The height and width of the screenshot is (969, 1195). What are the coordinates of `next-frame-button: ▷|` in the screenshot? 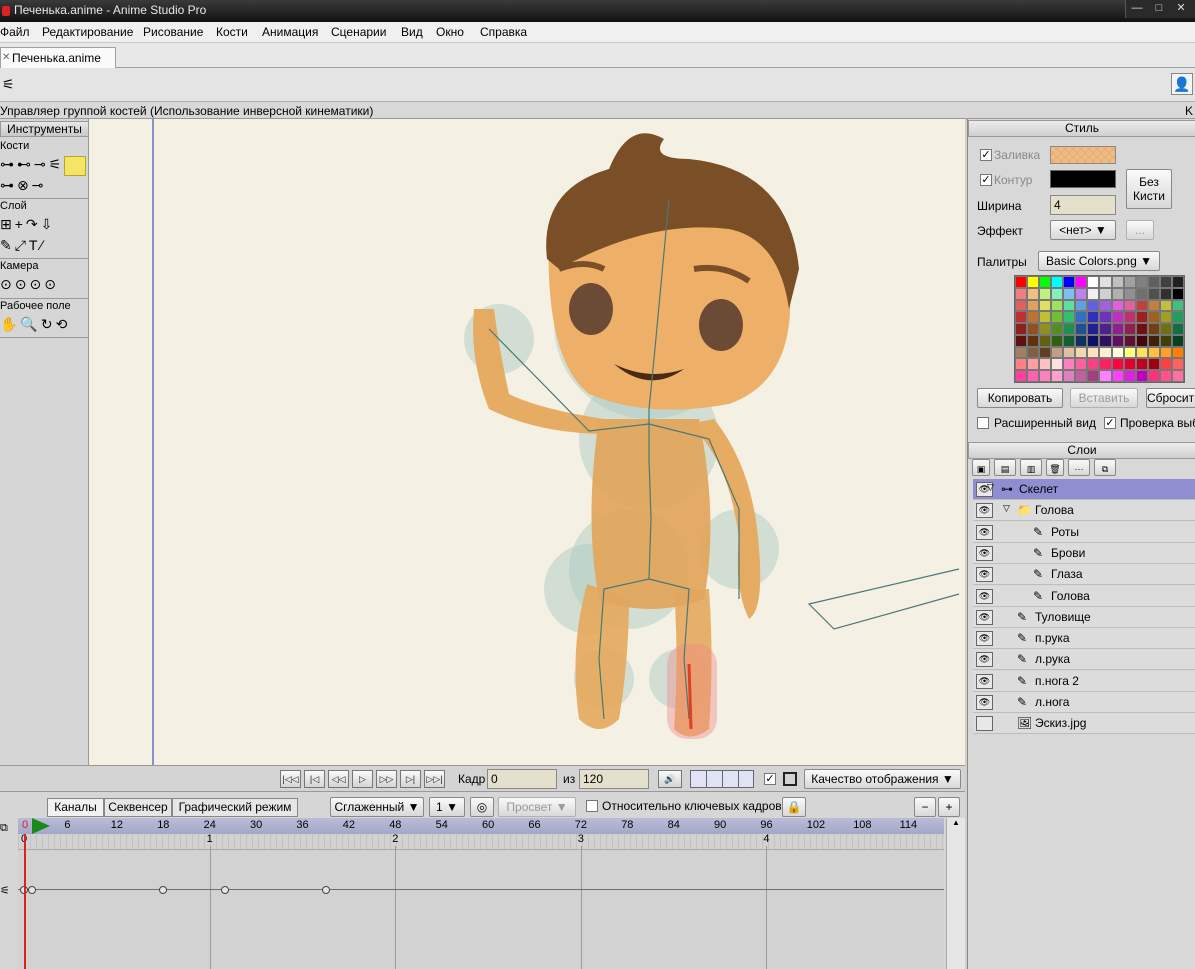 It's located at (410, 779).